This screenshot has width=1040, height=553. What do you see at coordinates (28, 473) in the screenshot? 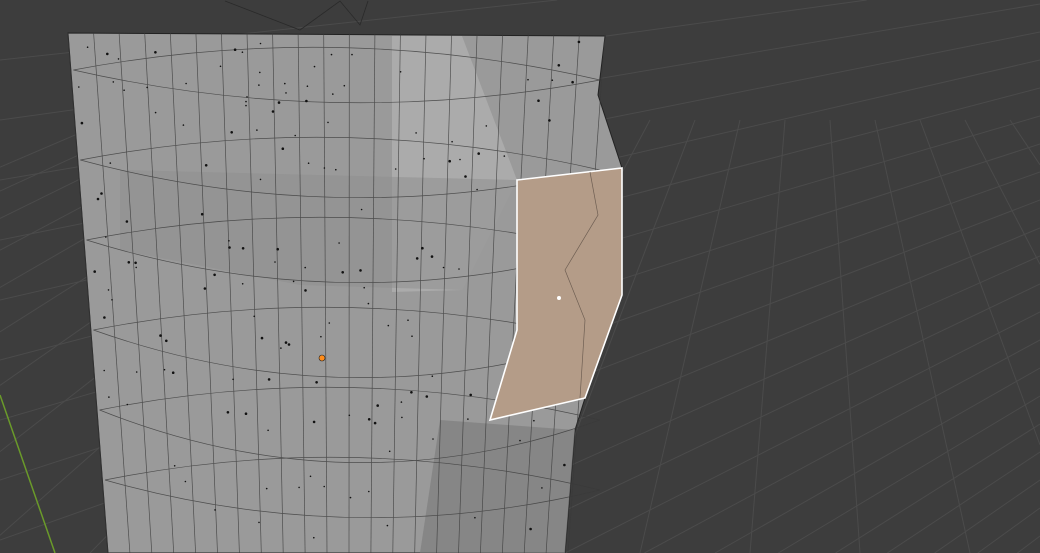
I see `y-axis-line` at bounding box center [28, 473].